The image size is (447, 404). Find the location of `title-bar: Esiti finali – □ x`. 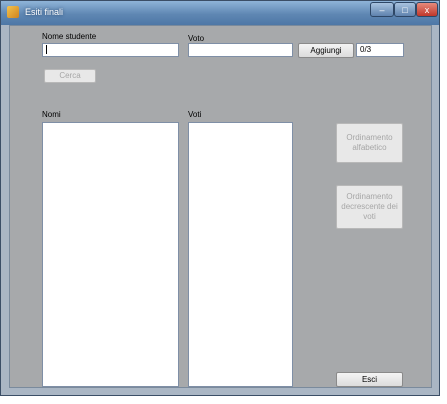

title-bar: Esiti finali – □ x is located at coordinates (220, 13).